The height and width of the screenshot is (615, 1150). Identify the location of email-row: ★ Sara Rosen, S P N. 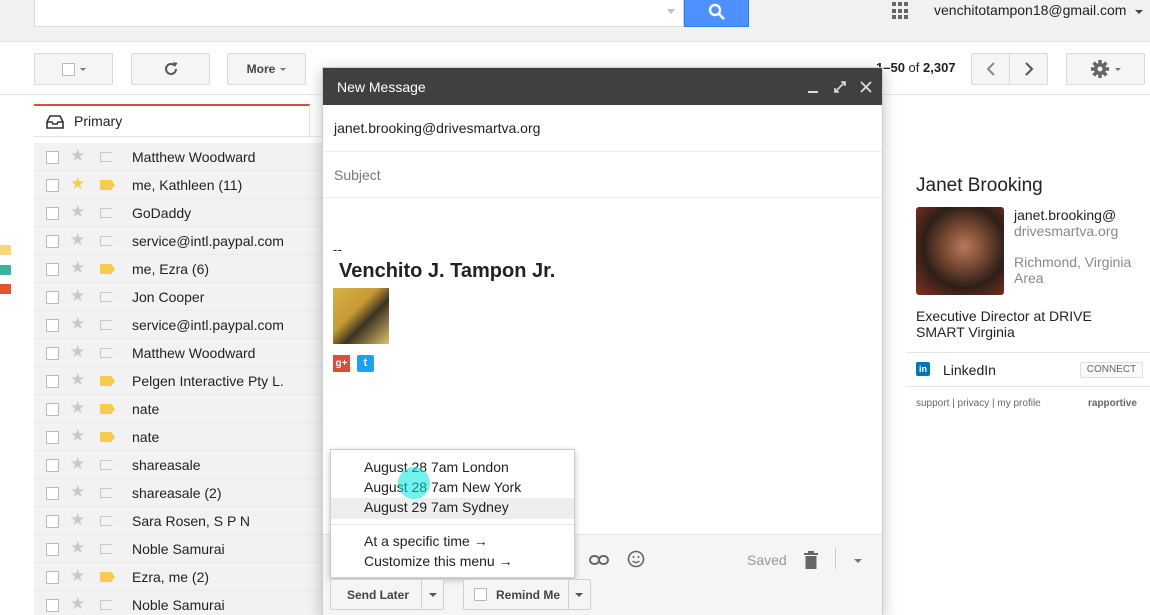
(179, 521).